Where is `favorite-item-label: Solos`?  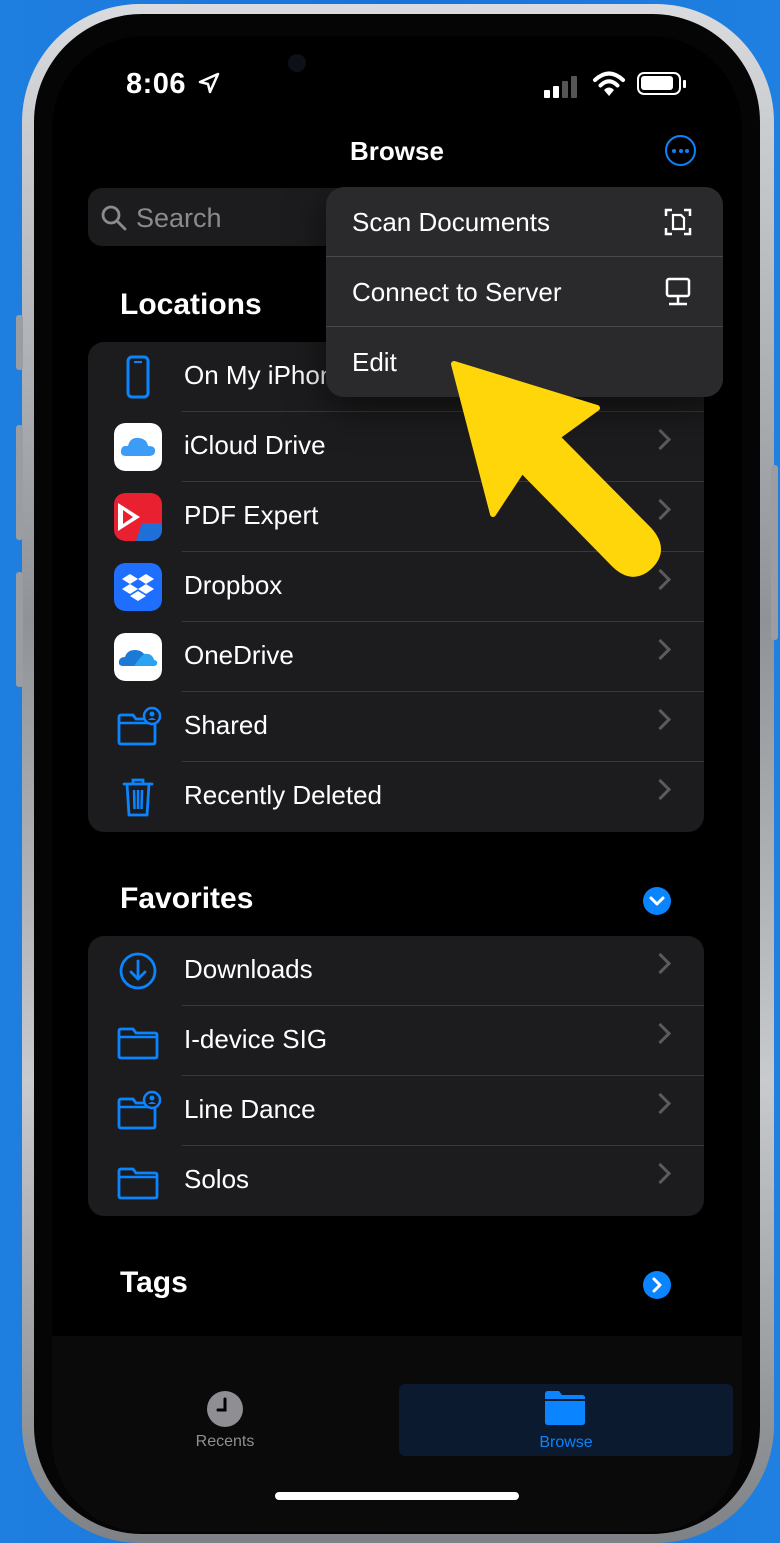
favorite-item-label: Solos is located at coordinates (217, 1179).